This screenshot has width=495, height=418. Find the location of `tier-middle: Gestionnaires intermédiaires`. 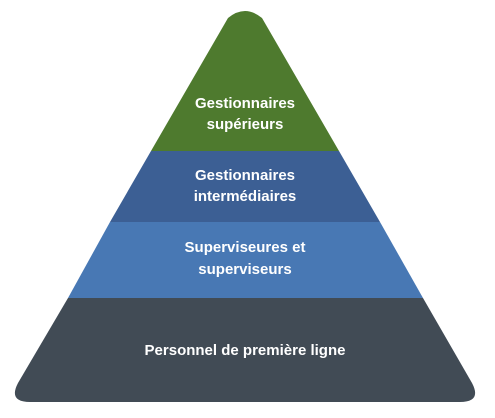

tier-middle: Gestionnaires intermédiaires is located at coordinates (245, 186).